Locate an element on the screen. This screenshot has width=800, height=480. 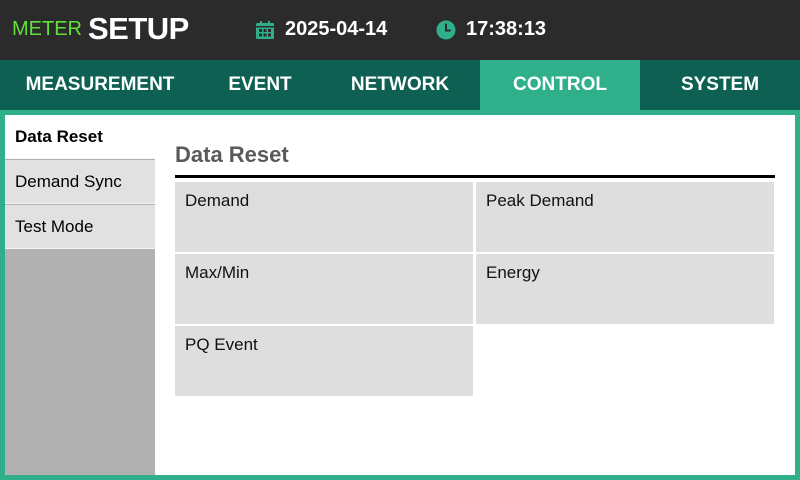
sidebar-item-test-mode: Test Mode is located at coordinates (80, 227).